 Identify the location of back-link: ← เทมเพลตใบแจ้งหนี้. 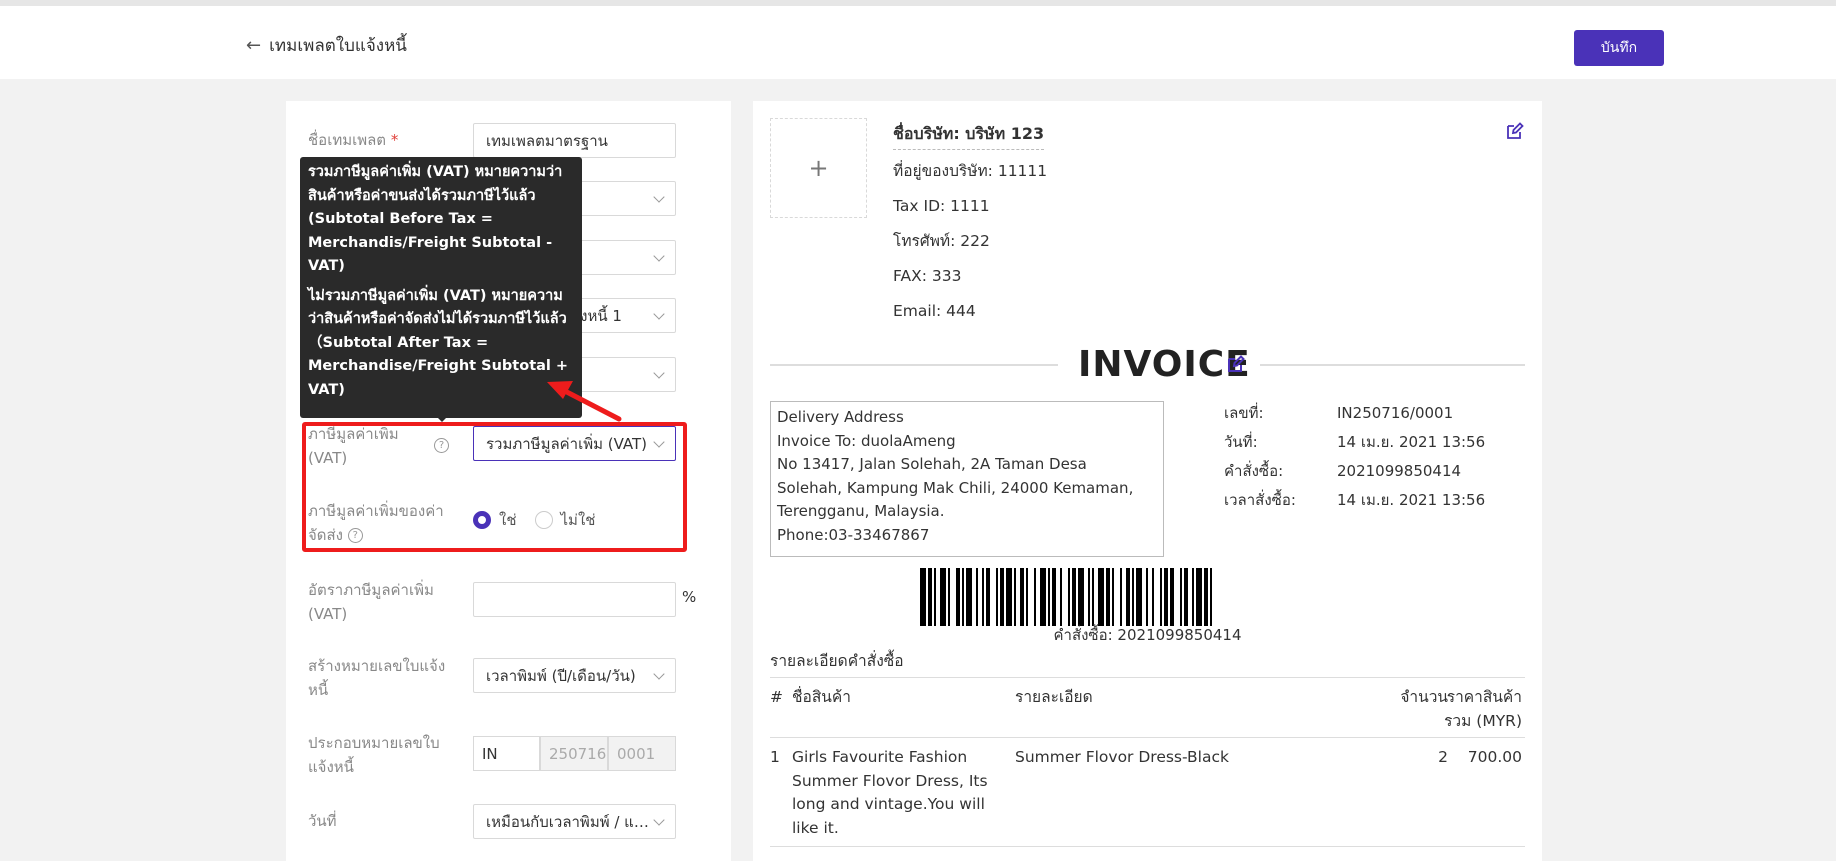
(326, 45).